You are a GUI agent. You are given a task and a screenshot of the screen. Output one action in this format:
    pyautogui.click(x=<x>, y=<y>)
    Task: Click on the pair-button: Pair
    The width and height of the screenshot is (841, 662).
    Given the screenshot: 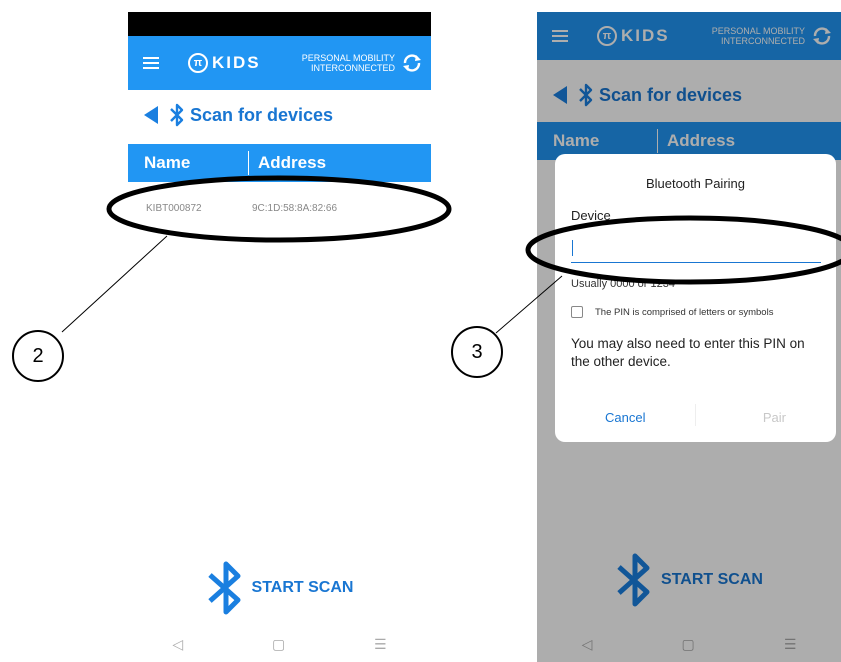 What is the action you would take?
    pyautogui.click(x=774, y=417)
    